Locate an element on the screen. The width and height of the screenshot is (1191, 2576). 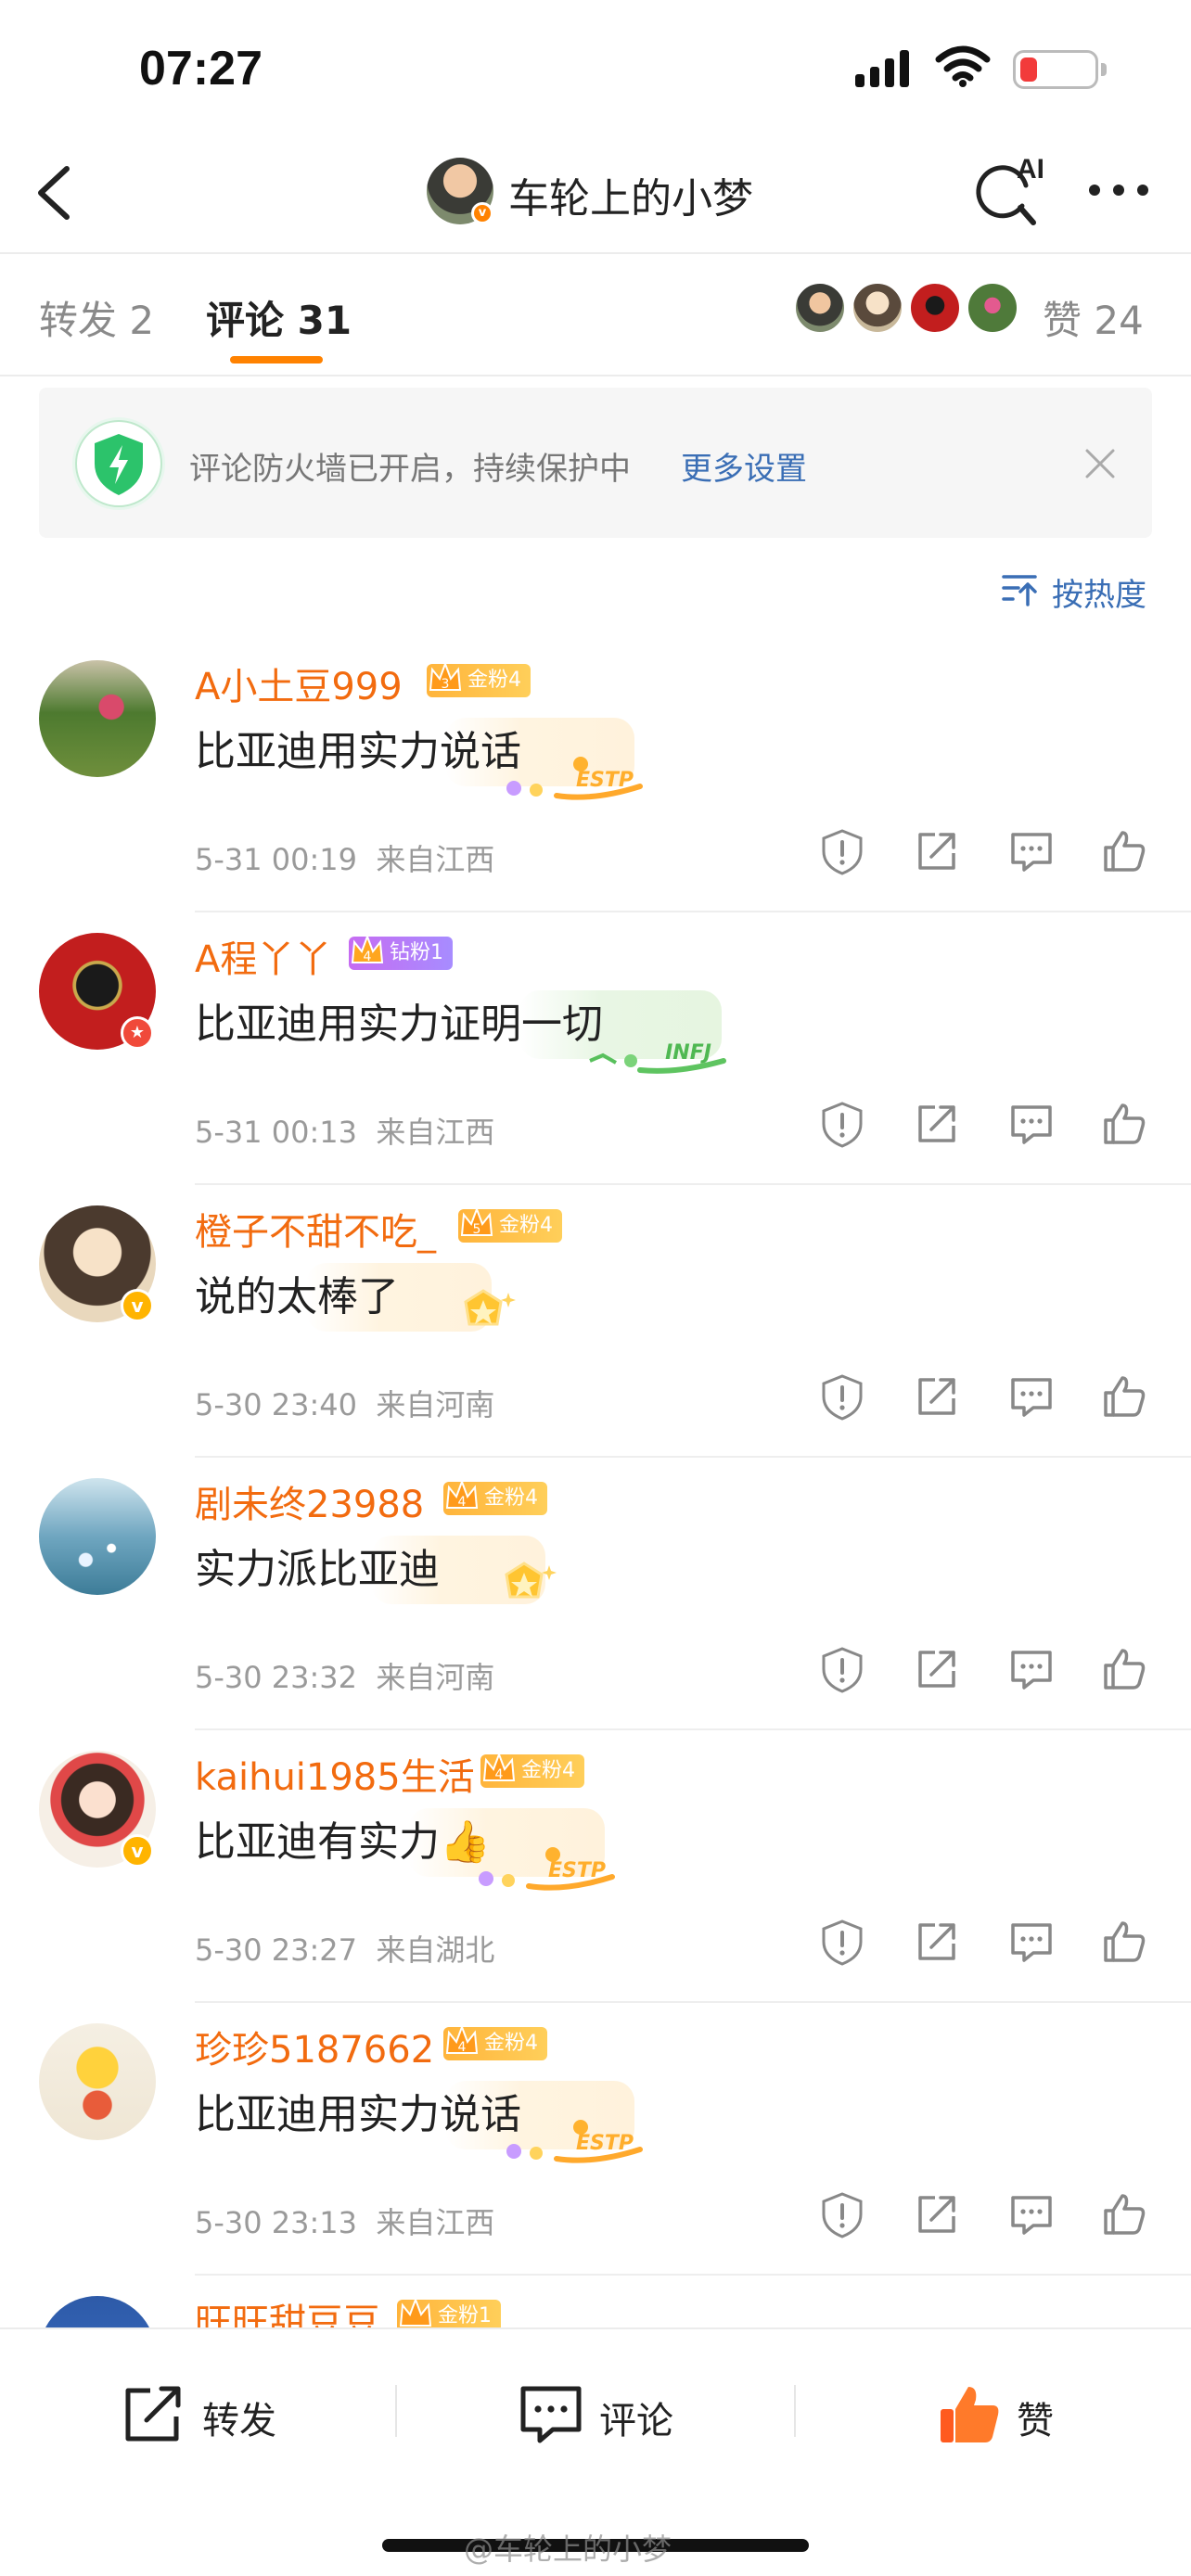
comment-text: 比亚迪有实力👍 is located at coordinates (343, 1842).